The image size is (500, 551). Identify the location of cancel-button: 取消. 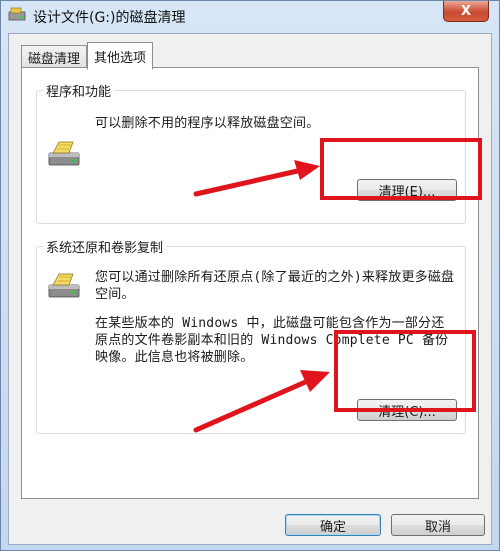
(438, 525).